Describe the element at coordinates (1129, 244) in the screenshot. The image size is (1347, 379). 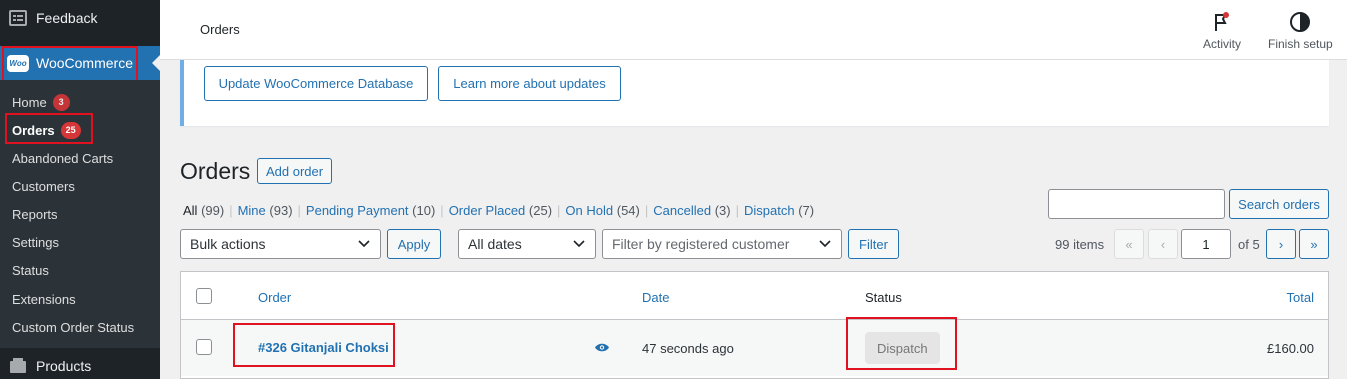
I see `first-page-button: «` at that location.